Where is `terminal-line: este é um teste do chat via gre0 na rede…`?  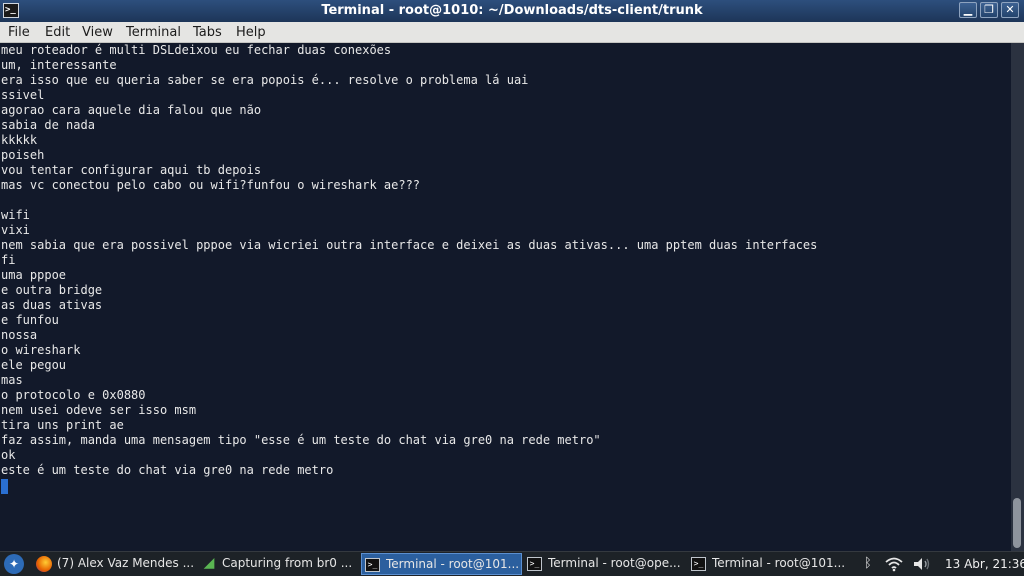 terminal-line: este é um teste do chat via gre0 na rede… is located at coordinates (167, 470).